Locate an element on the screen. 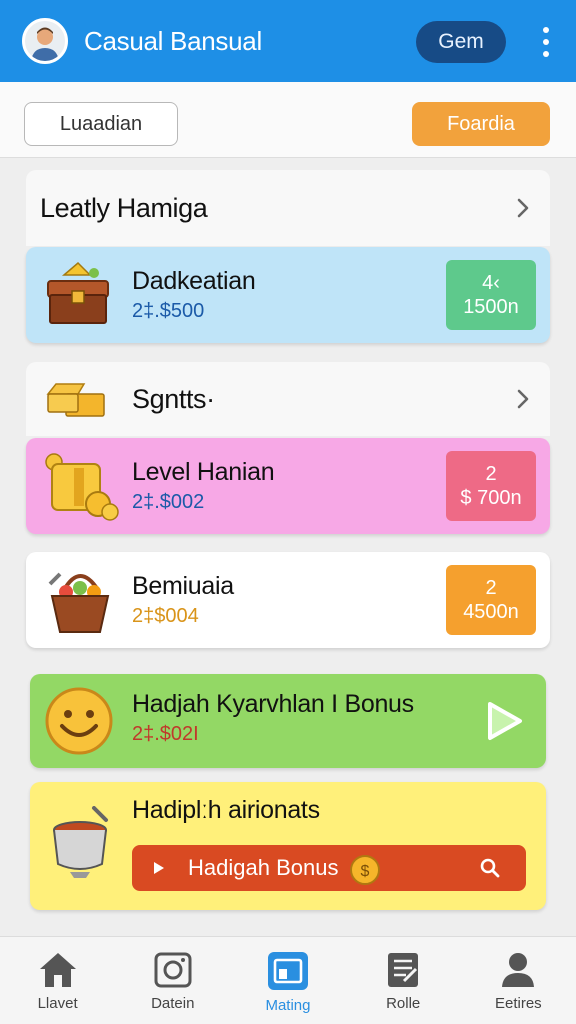 The width and height of the screenshot is (576, 1024). nav-item-mating: Mating is located at coordinates (287, 980).